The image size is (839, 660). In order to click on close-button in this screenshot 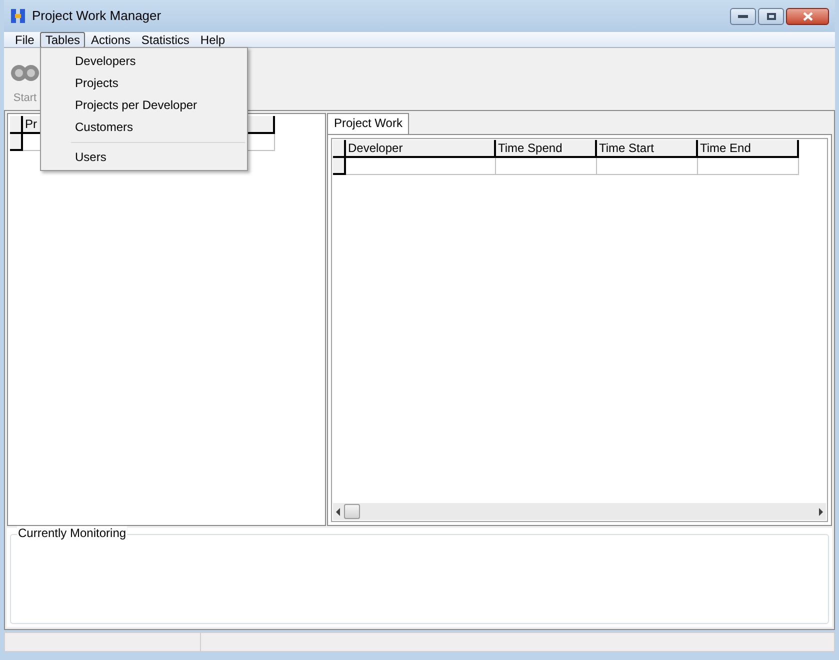, I will do `click(807, 16)`.